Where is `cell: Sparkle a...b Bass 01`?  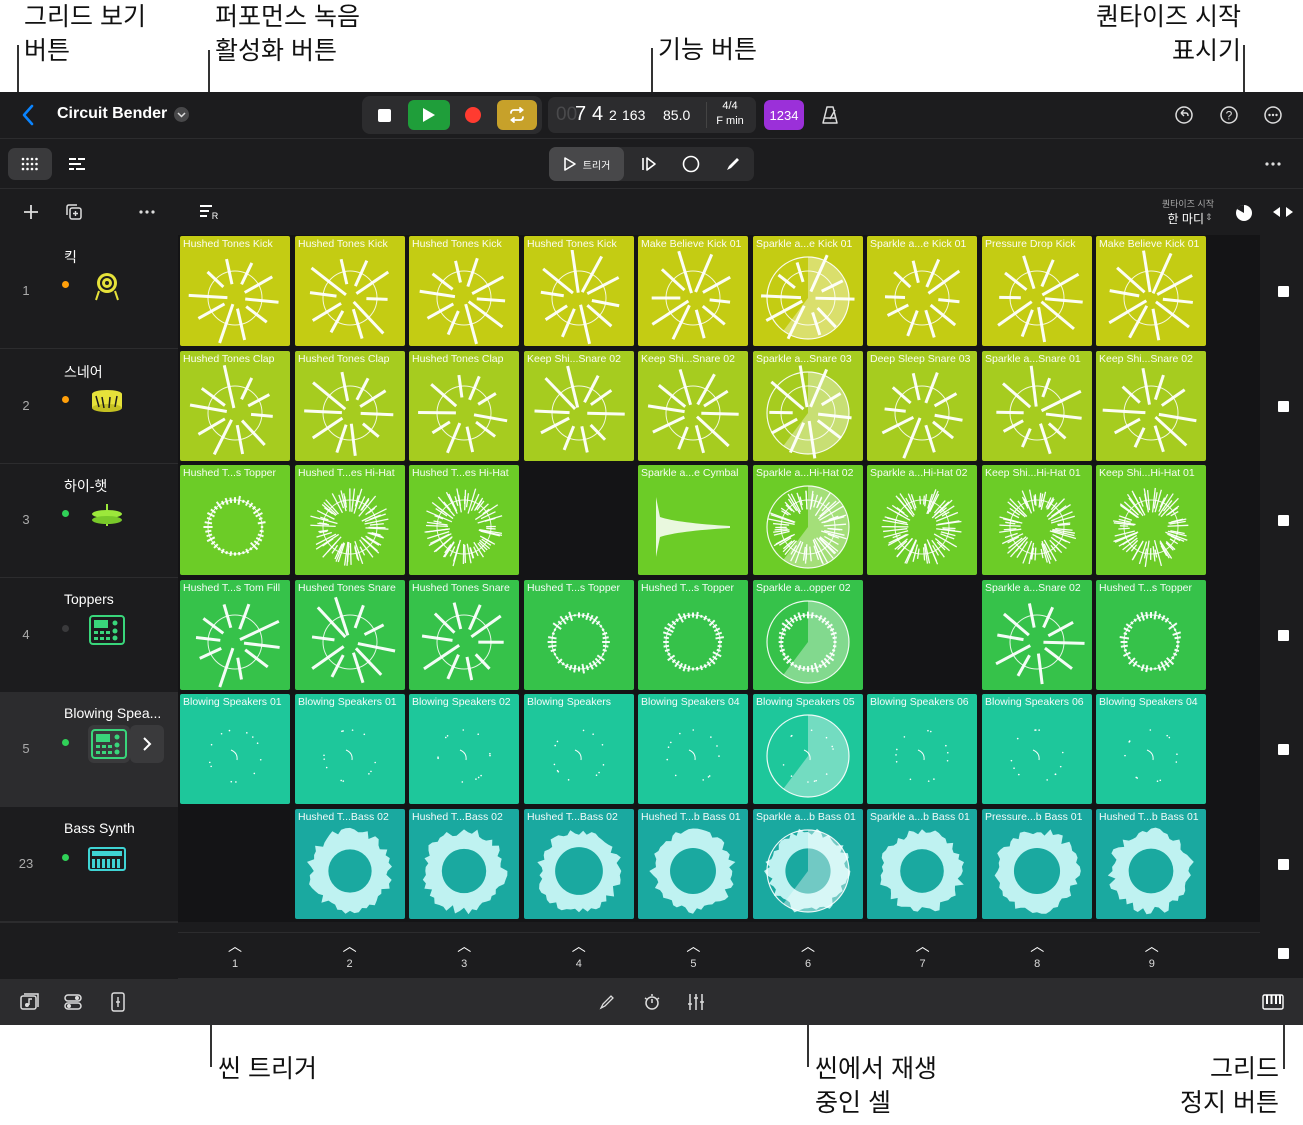 cell: Sparkle a...b Bass 01 is located at coordinates (922, 864).